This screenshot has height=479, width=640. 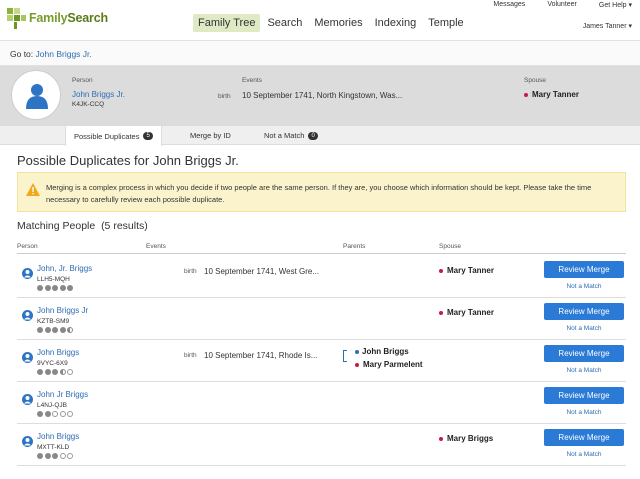 What do you see at coordinates (562, 5) in the screenshot?
I see `volunteer-link: Volunteer` at bounding box center [562, 5].